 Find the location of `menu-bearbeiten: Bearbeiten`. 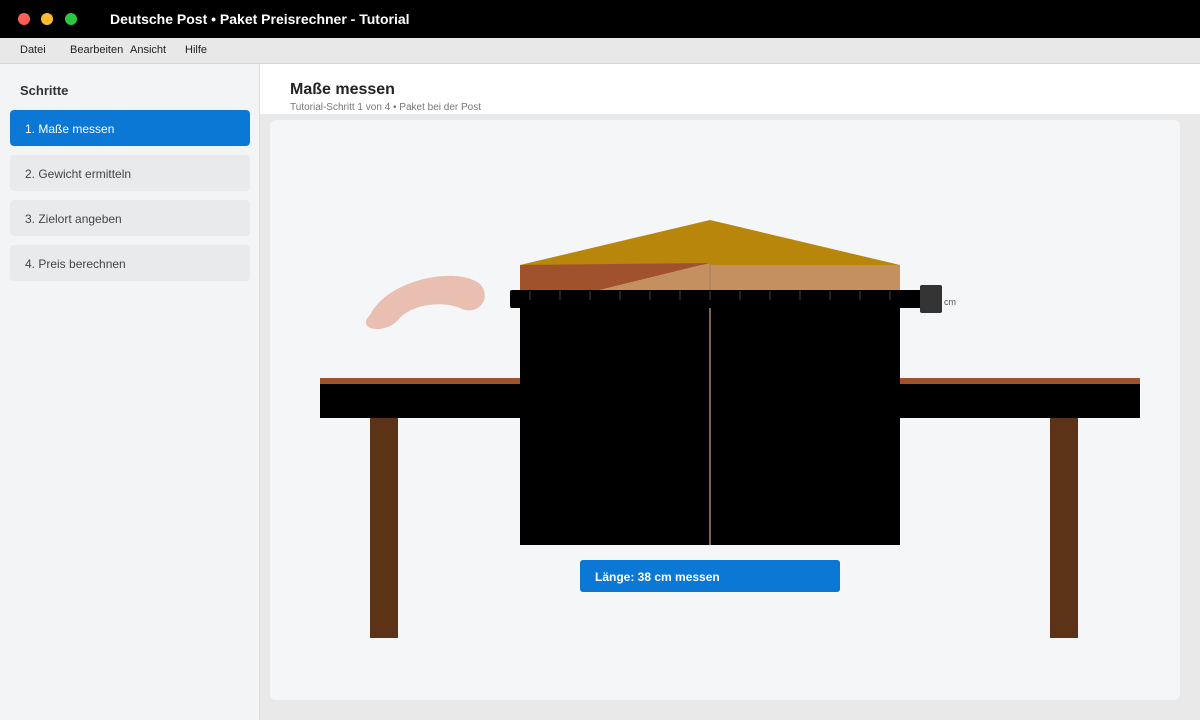

menu-bearbeiten: Bearbeiten is located at coordinates (96, 50).